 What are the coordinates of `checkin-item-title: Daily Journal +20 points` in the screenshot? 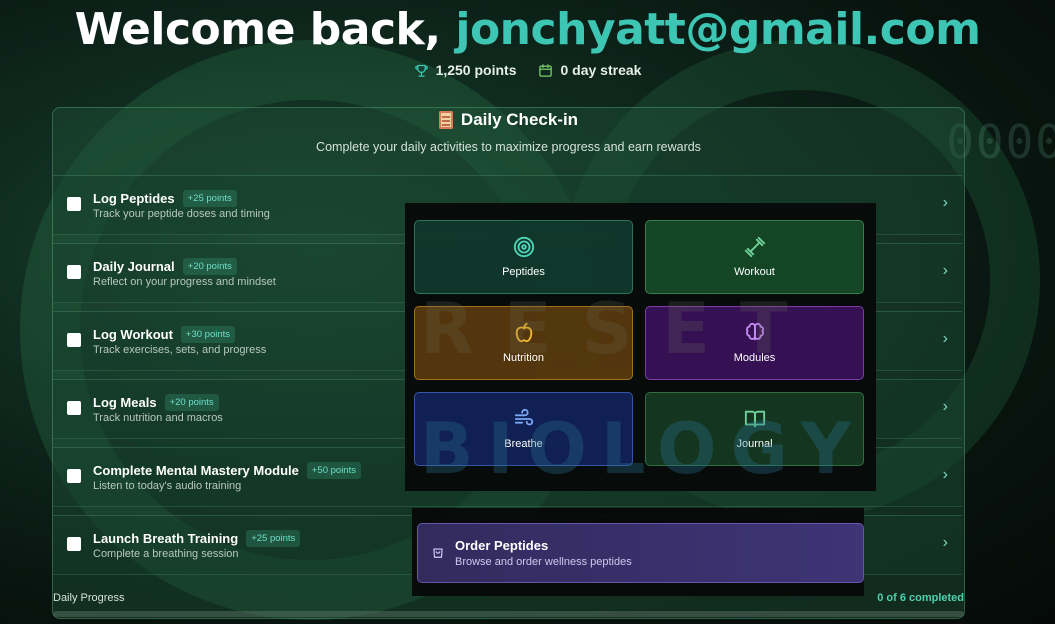 It's located at (165, 266).